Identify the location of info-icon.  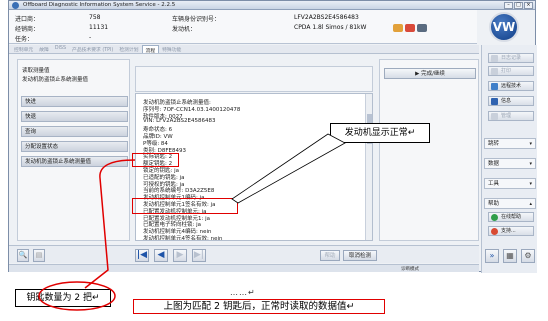
(494, 101).